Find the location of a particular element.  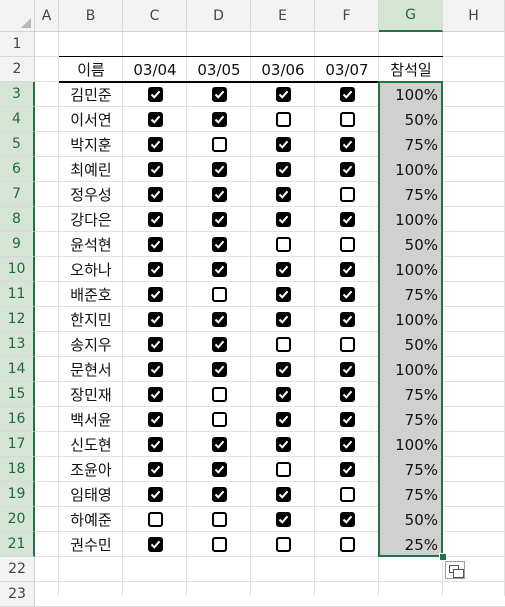

column-header-c: C is located at coordinates (155, 16).